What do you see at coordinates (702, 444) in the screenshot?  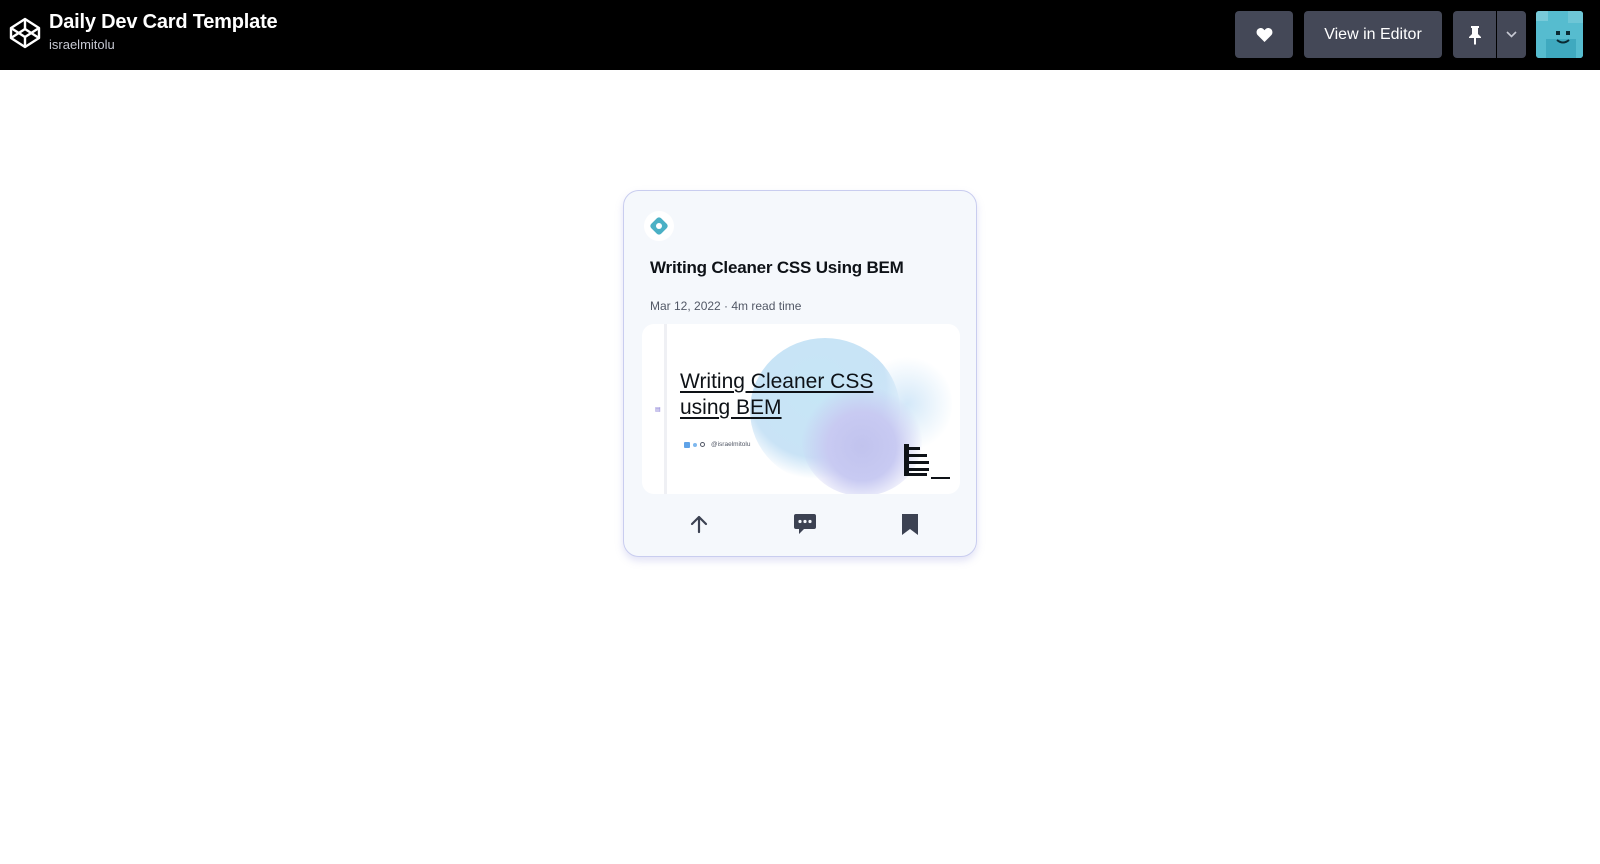 I see `github-icon` at bounding box center [702, 444].